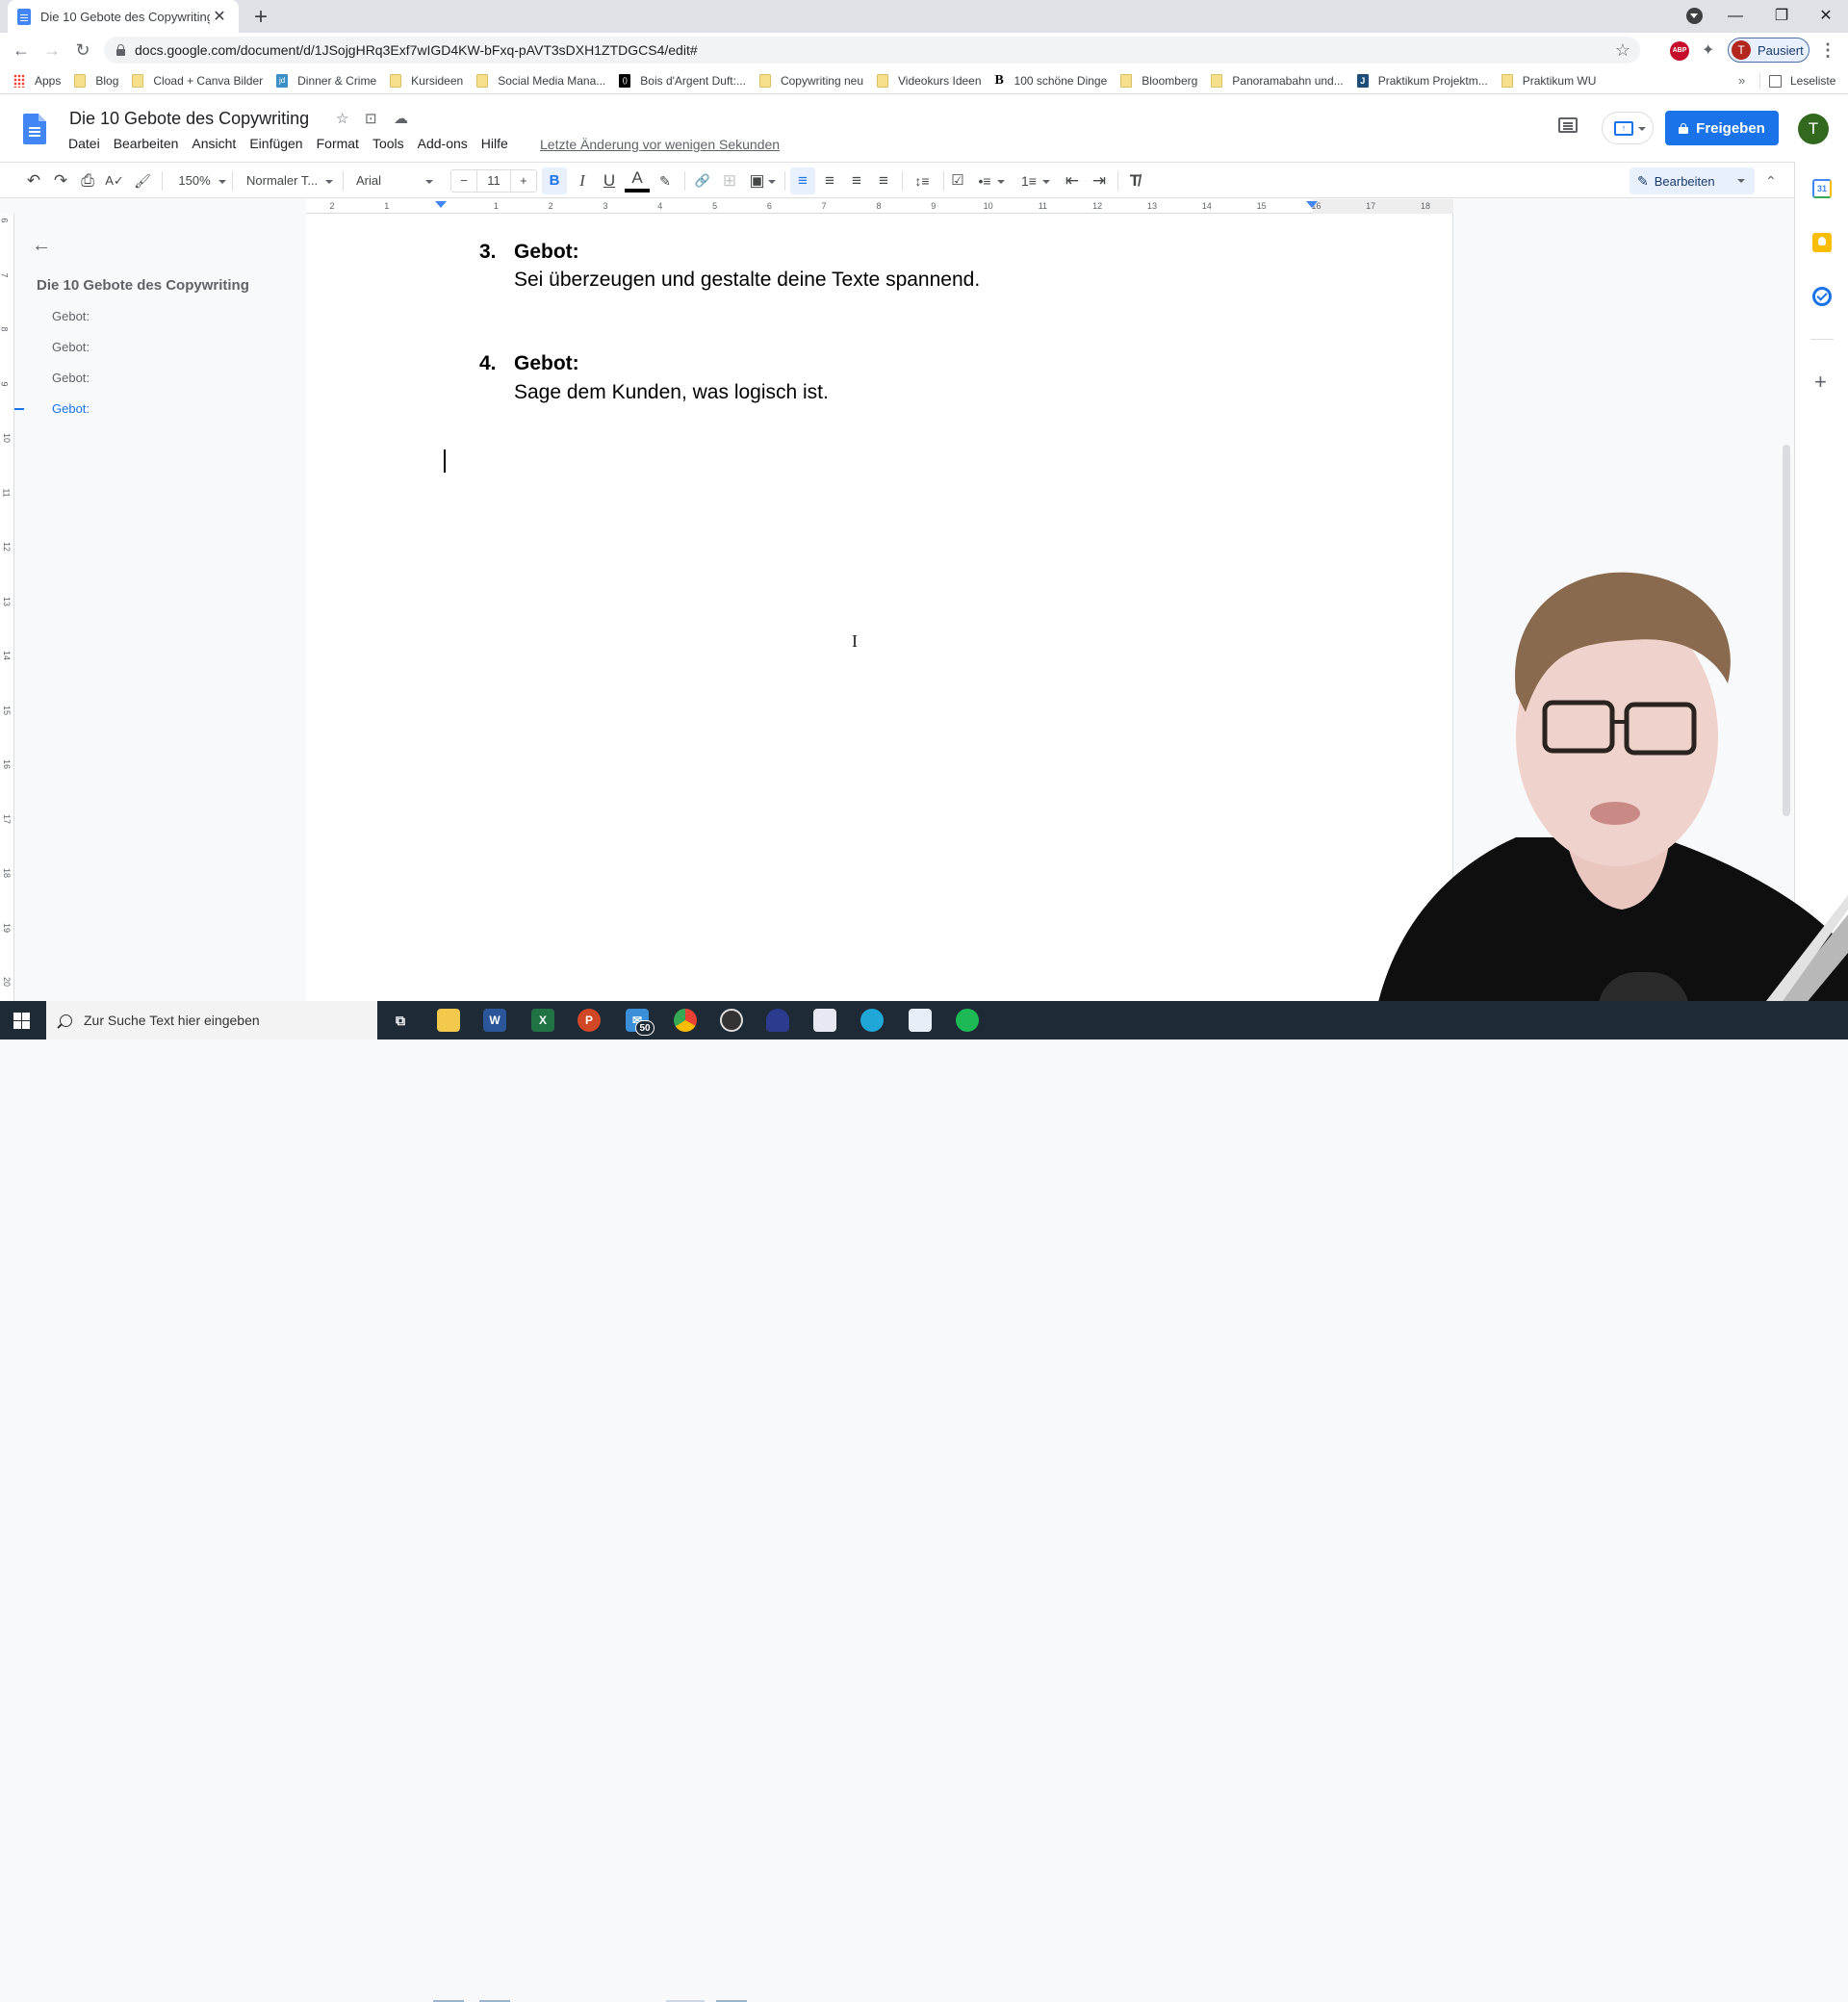  I want to click on account-avatar: T, so click(1813, 129).